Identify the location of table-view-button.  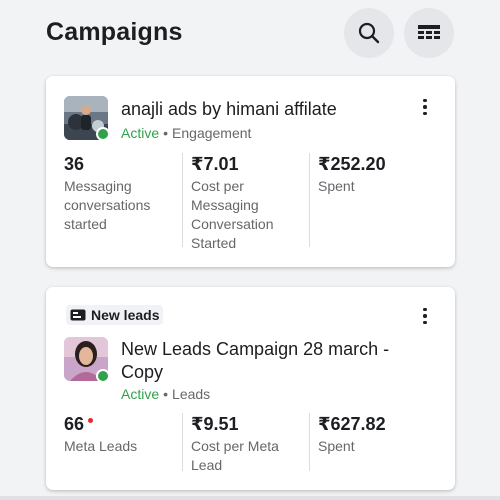
(429, 33).